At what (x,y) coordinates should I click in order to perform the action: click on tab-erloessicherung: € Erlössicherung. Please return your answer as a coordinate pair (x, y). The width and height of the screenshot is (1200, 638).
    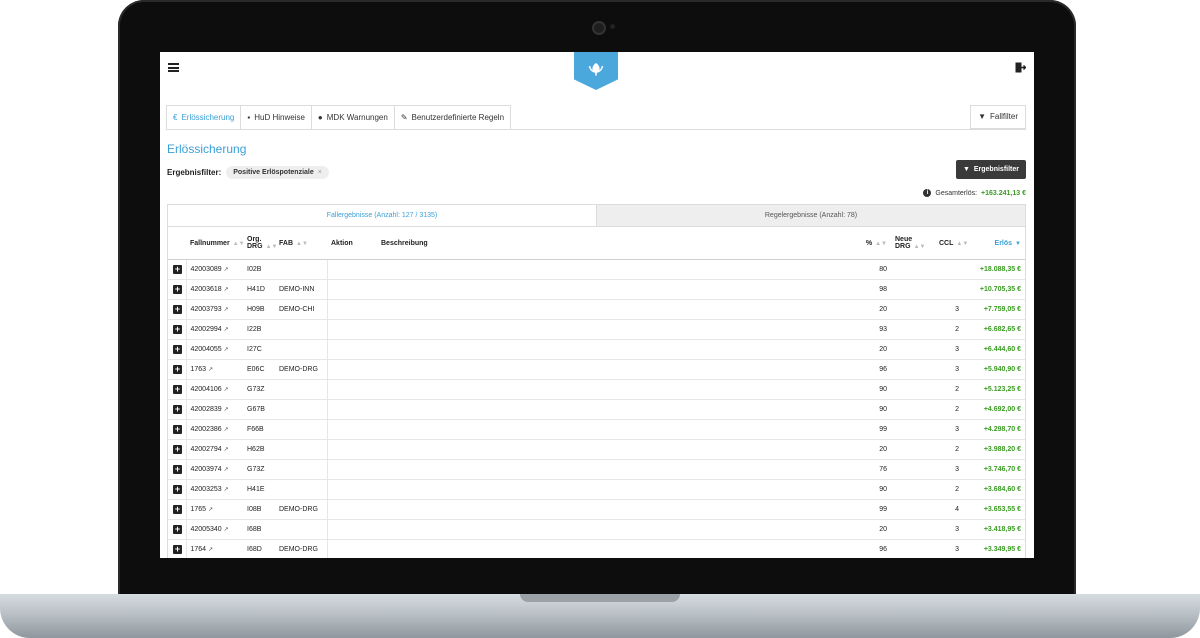
    Looking at the image, I should click on (204, 117).